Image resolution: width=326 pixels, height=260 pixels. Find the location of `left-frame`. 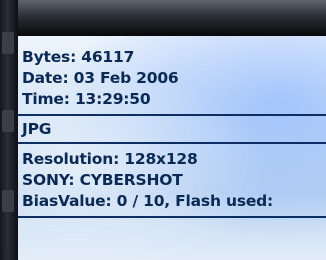

left-frame is located at coordinates (9, 130).